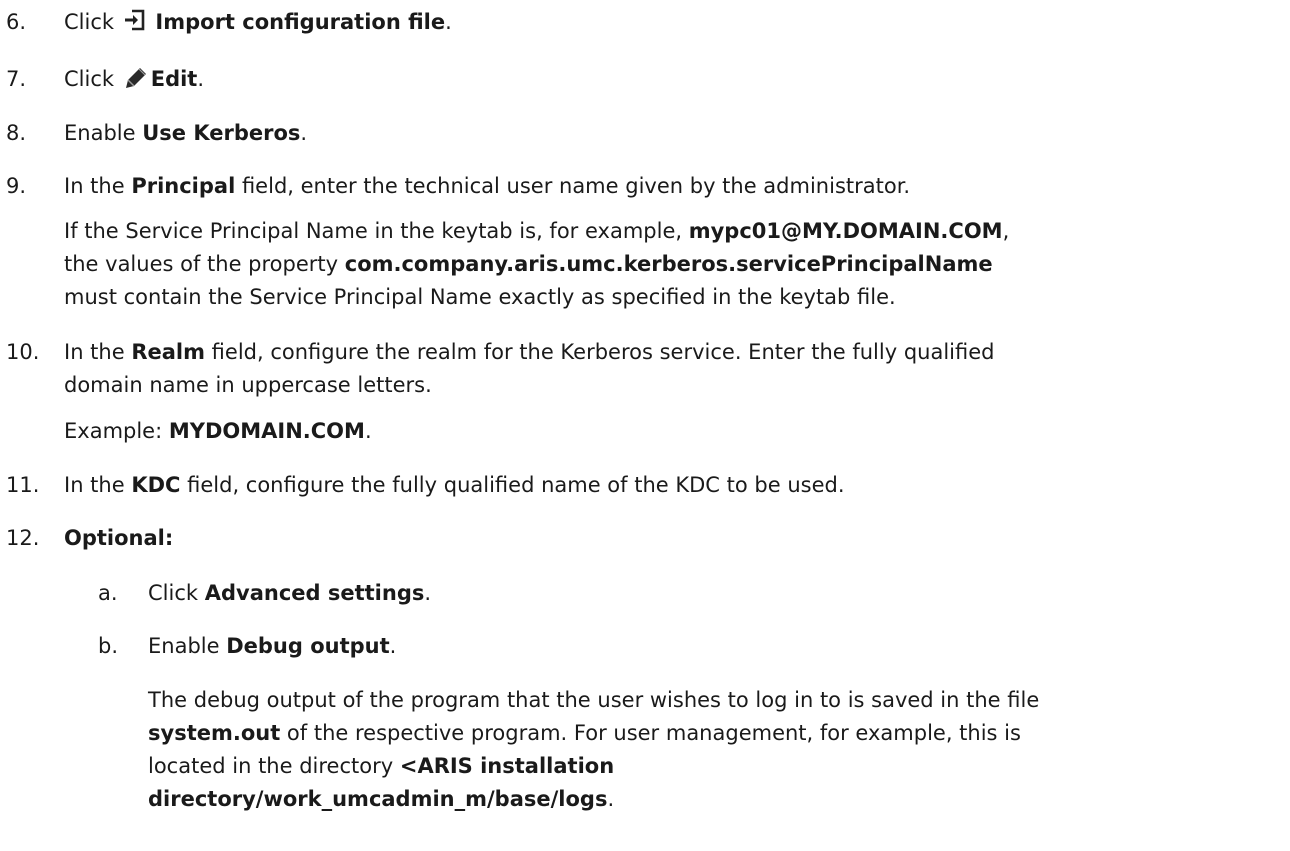  I want to click on import-icon, so click(135, 25).